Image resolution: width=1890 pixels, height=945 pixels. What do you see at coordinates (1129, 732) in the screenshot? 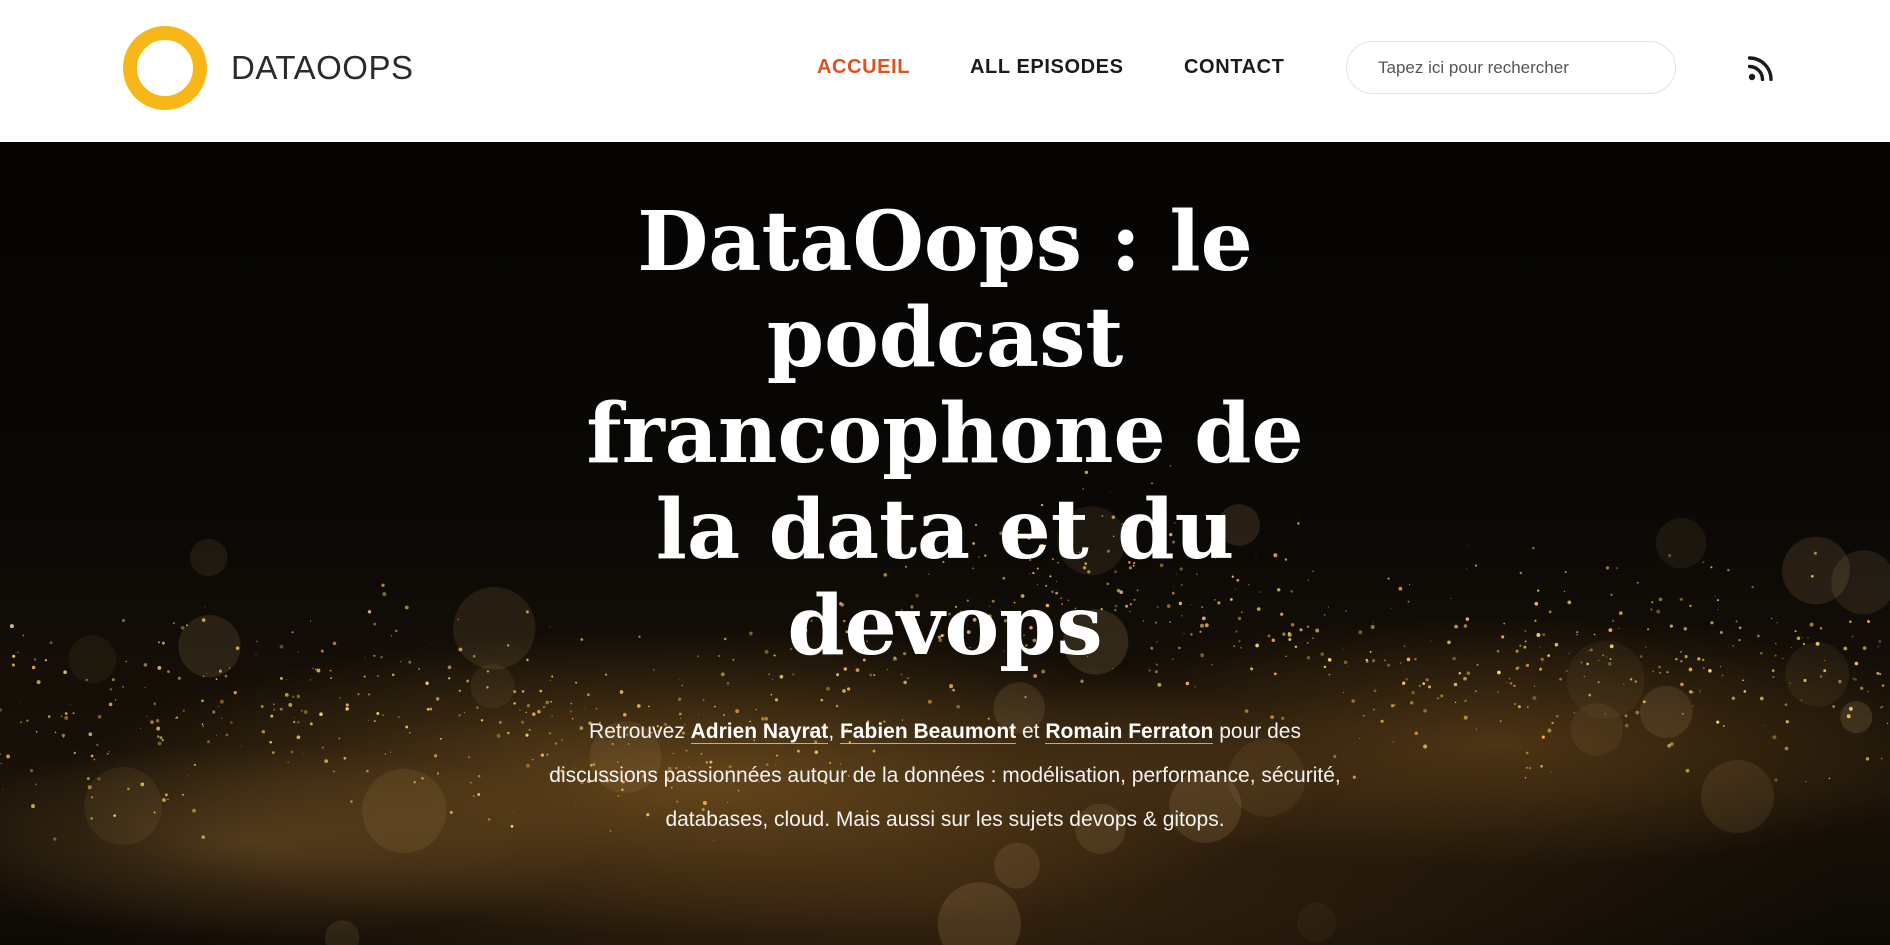
I see `host-link-romain-ferraton: Romain Ferraton` at bounding box center [1129, 732].